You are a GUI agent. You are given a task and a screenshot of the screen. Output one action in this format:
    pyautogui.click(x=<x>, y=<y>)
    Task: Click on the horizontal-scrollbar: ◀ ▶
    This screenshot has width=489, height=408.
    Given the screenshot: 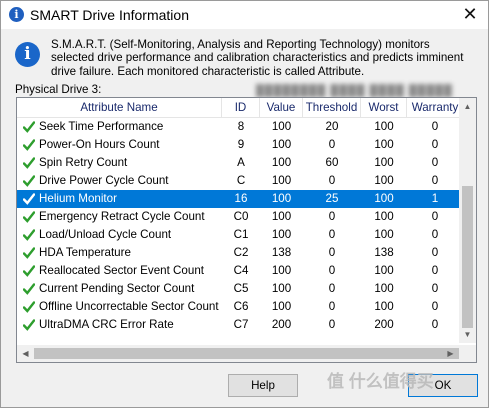 What is the action you would take?
    pyautogui.click(x=238, y=353)
    